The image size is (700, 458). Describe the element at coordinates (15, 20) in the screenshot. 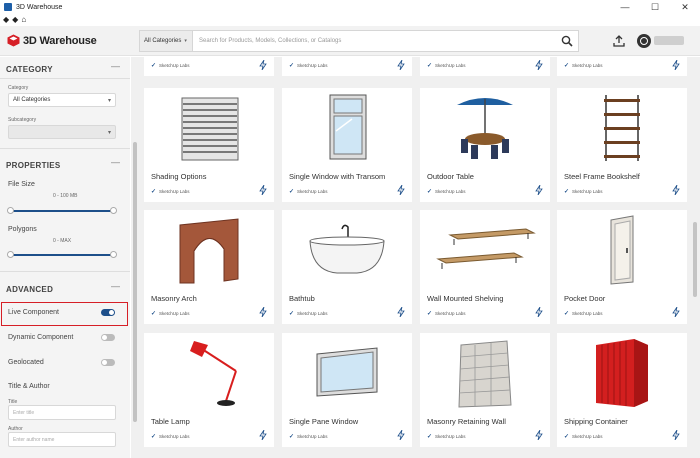

I see `forward-icon: ◆` at that location.